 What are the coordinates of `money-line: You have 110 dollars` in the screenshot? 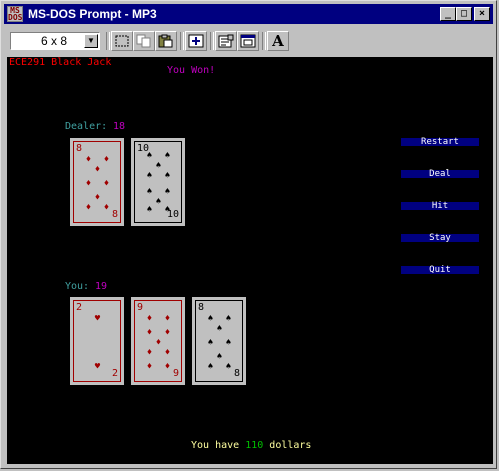 It's located at (251, 445).